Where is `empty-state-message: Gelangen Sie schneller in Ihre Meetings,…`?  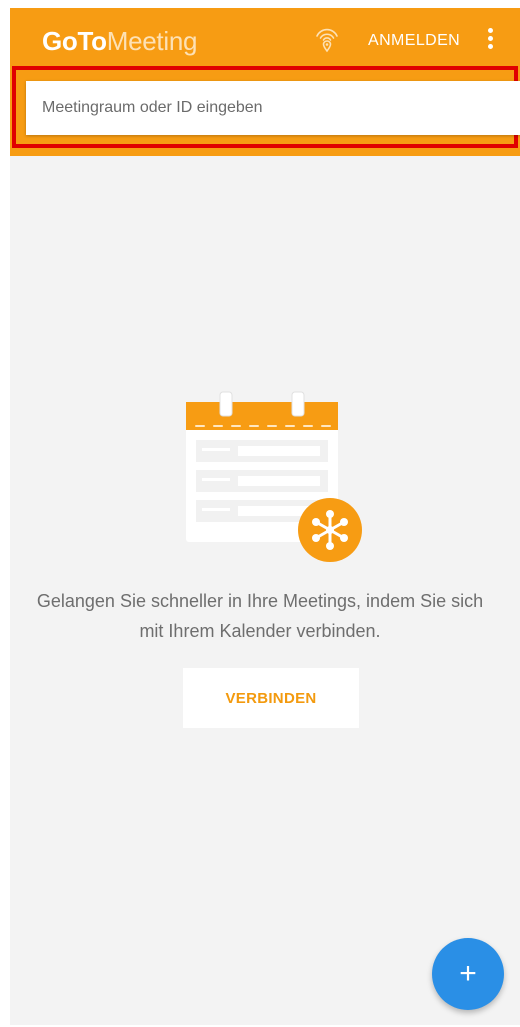 empty-state-message: Gelangen Sie schneller in Ihre Meetings,… is located at coordinates (265, 616).